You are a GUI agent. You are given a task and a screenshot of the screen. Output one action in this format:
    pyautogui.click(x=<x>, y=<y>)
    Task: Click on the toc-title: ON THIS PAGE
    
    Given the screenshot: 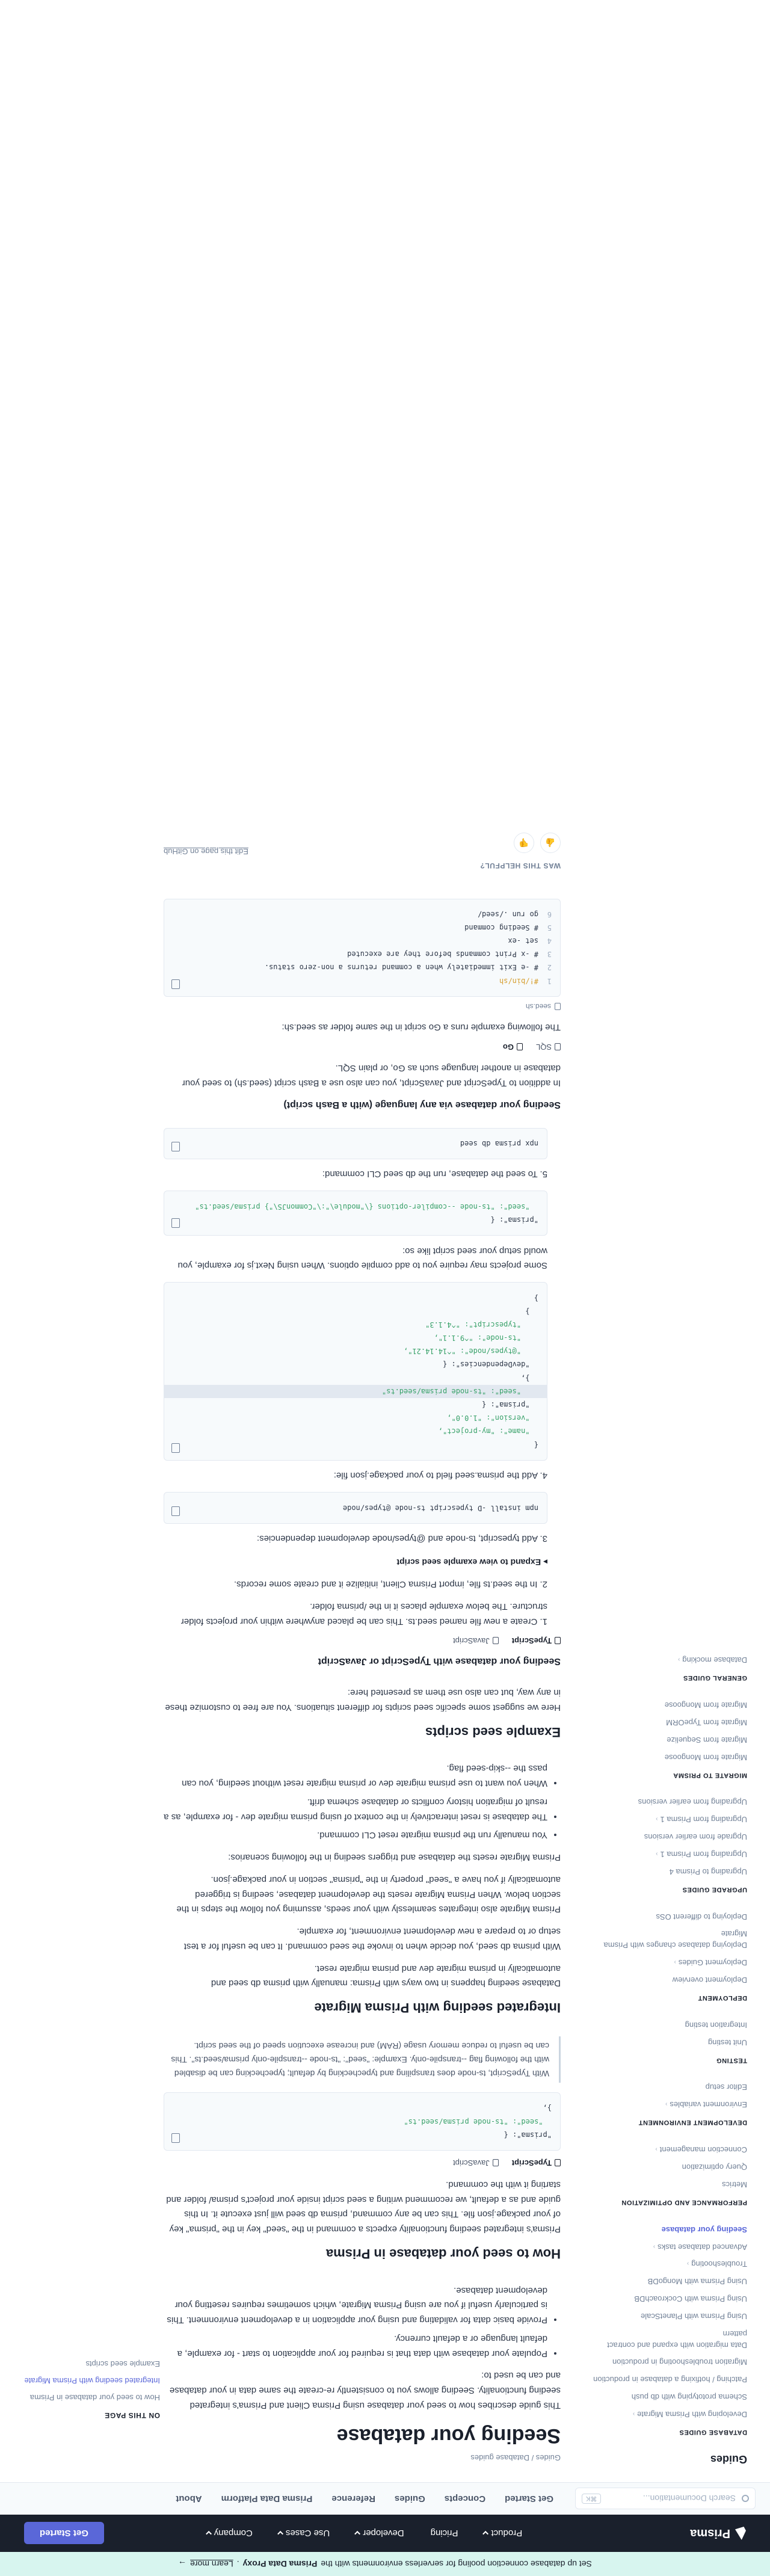 What is the action you would take?
    pyautogui.click(x=132, y=2415)
    